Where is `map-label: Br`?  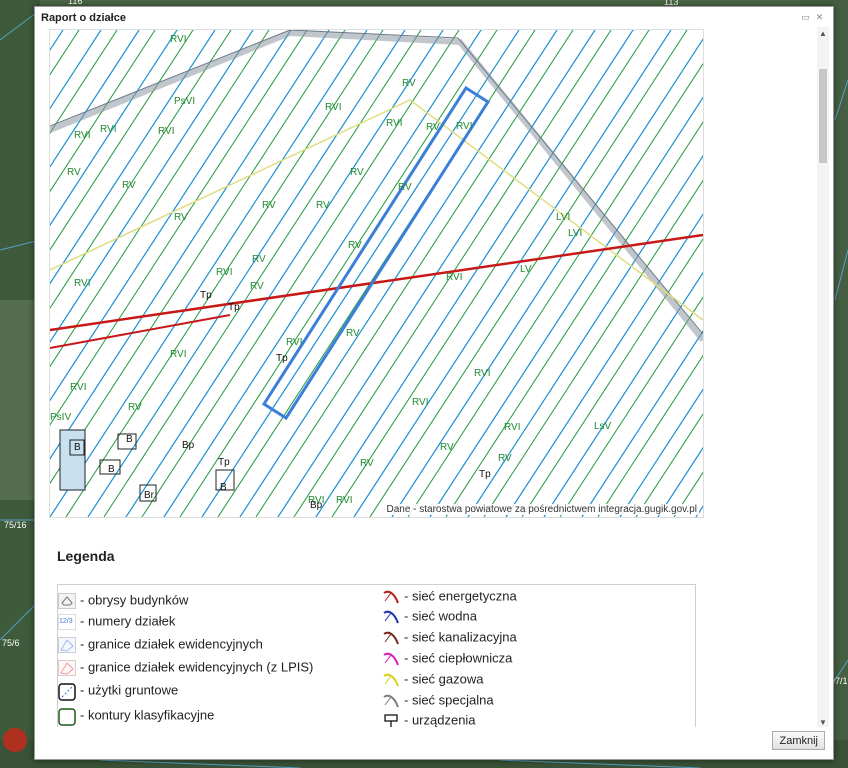
map-label: Br is located at coordinates (149, 495).